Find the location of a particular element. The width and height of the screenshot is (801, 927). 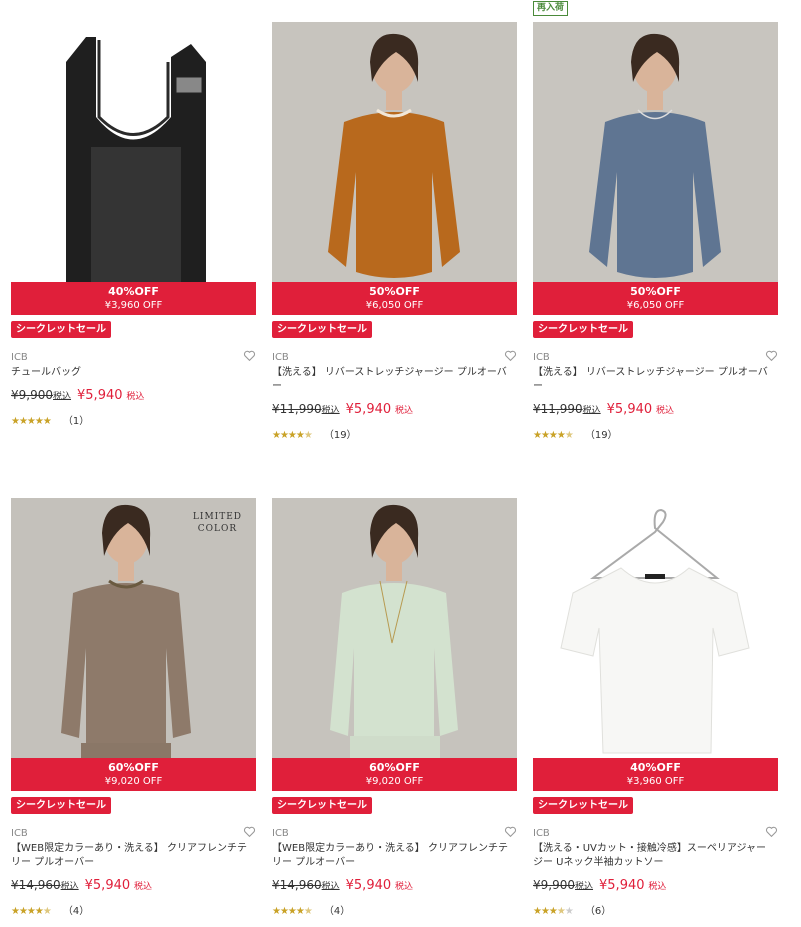

product-image: 60%OFF ¥9,020 OFF is located at coordinates (394, 644).